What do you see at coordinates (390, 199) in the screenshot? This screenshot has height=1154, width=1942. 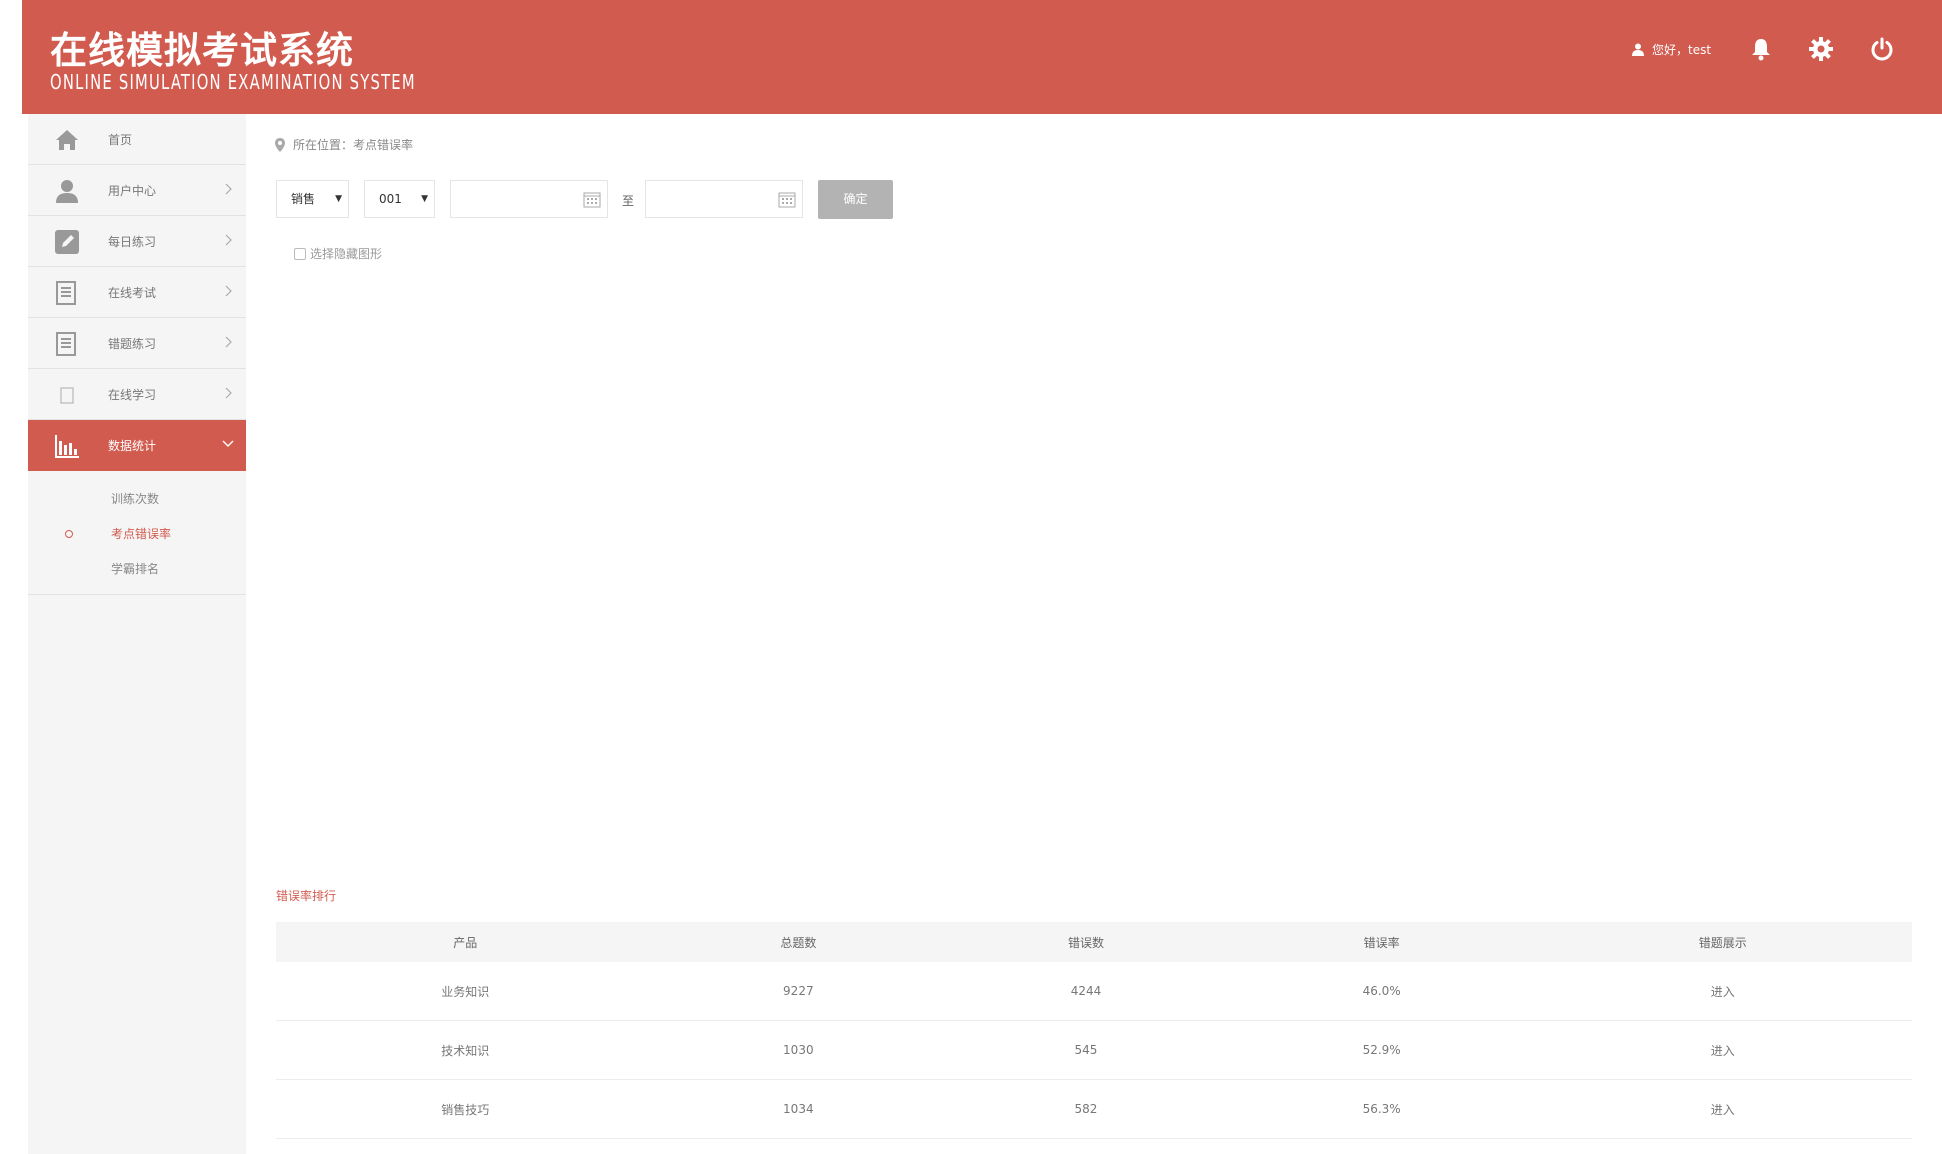 I see `code-select-value: 001` at bounding box center [390, 199].